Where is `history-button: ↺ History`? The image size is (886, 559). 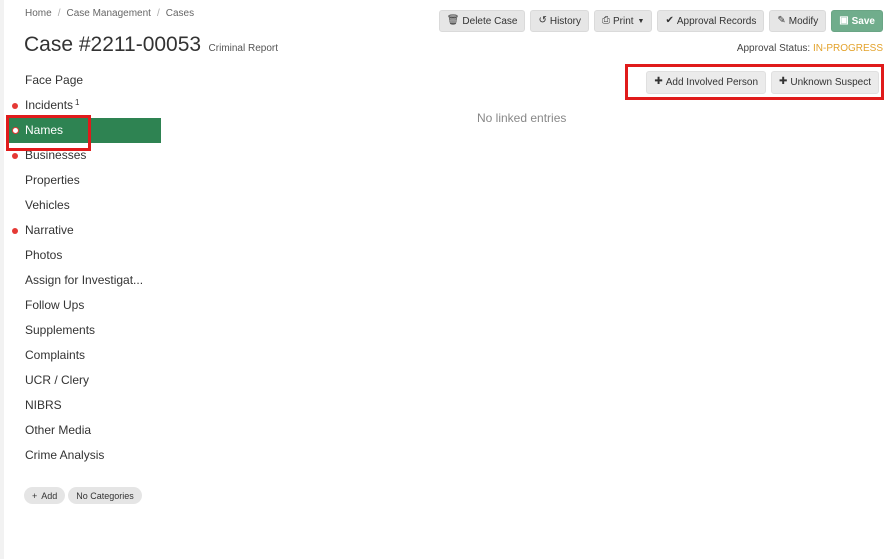
history-button: ↺ History is located at coordinates (559, 21).